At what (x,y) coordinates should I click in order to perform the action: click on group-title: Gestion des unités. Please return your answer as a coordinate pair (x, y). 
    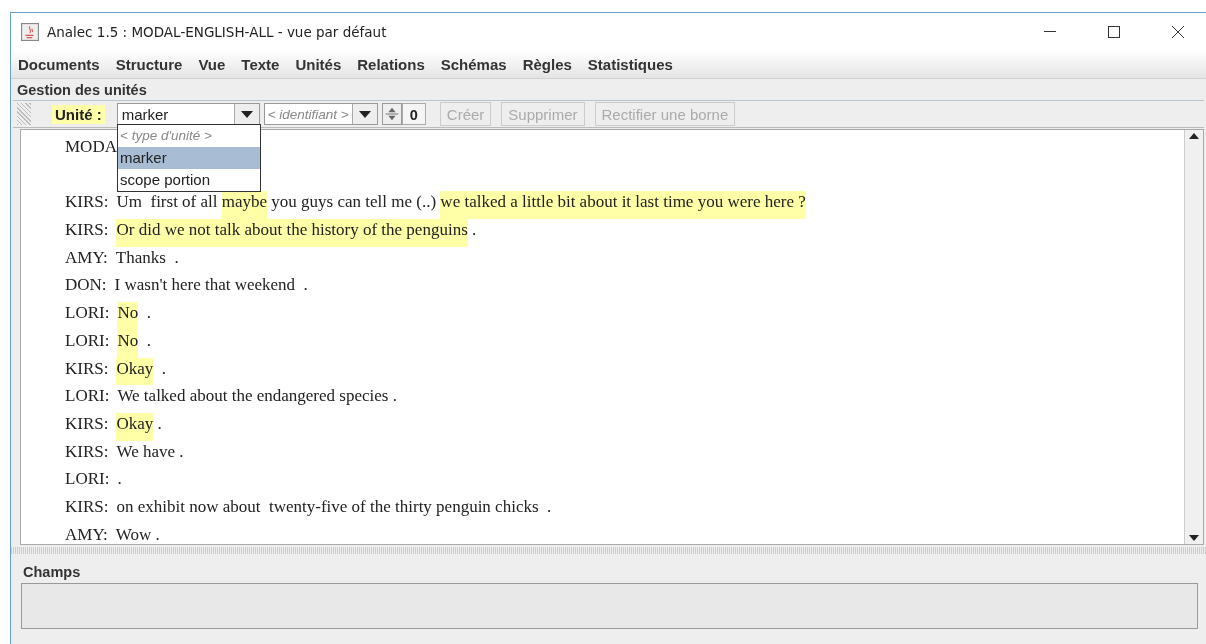
    Looking at the image, I should click on (82, 90).